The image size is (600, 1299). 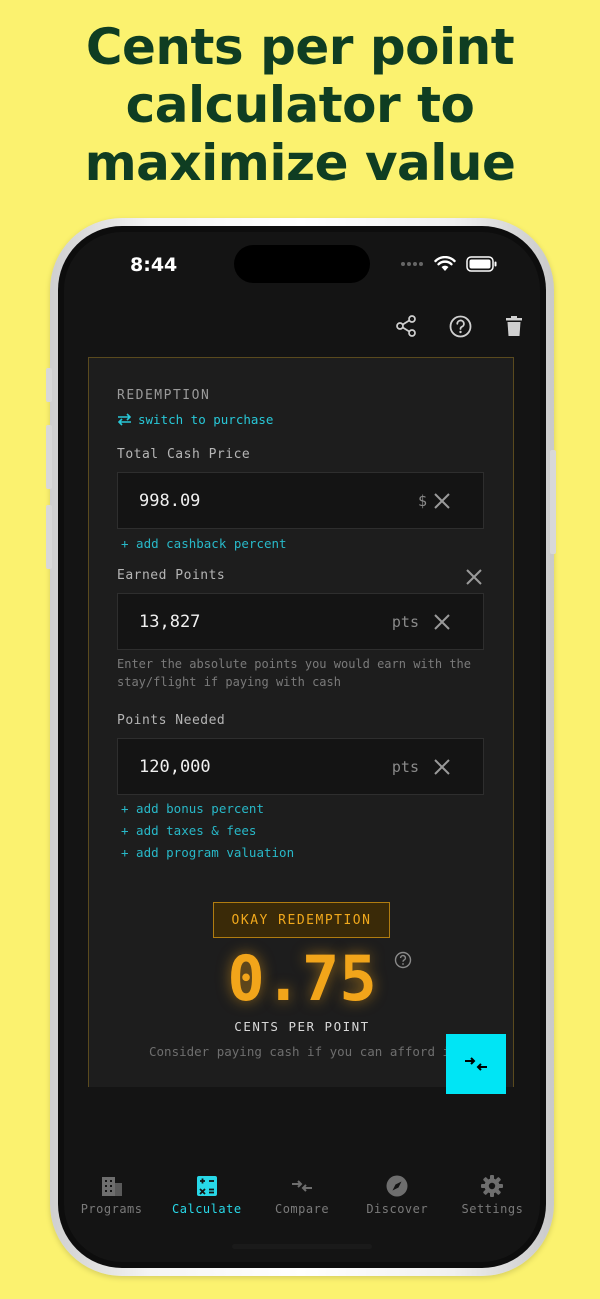 What do you see at coordinates (206, 1186) in the screenshot?
I see `calculator-icon` at bounding box center [206, 1186].